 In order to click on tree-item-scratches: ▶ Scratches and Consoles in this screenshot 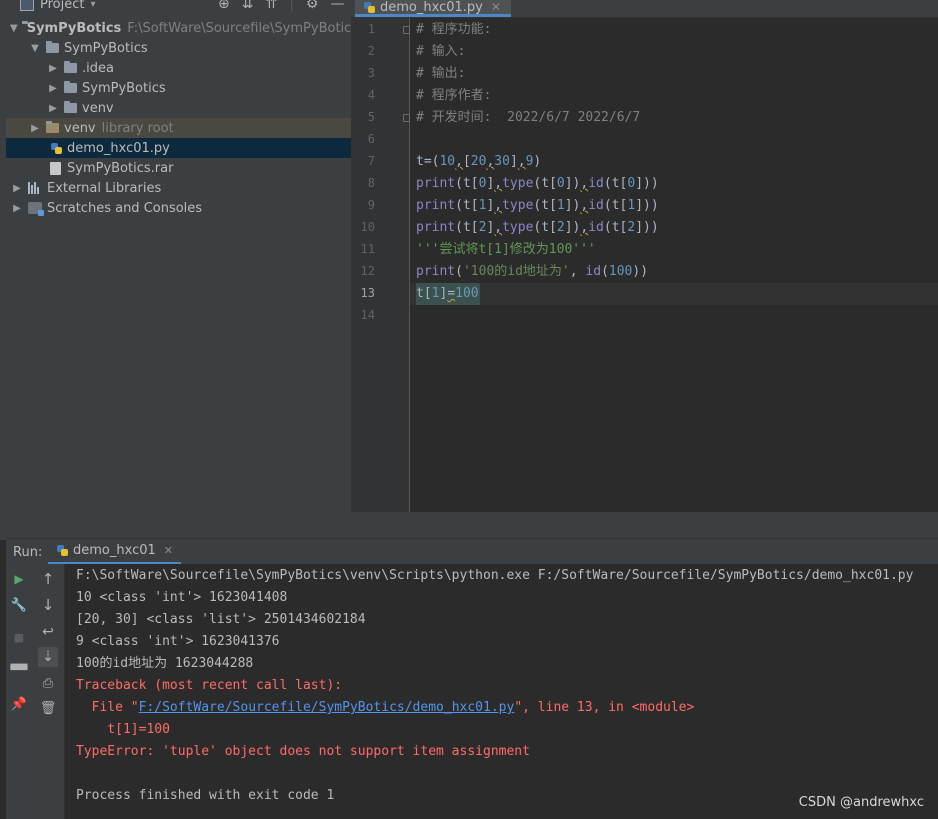, I will do `click(178, 208)`.